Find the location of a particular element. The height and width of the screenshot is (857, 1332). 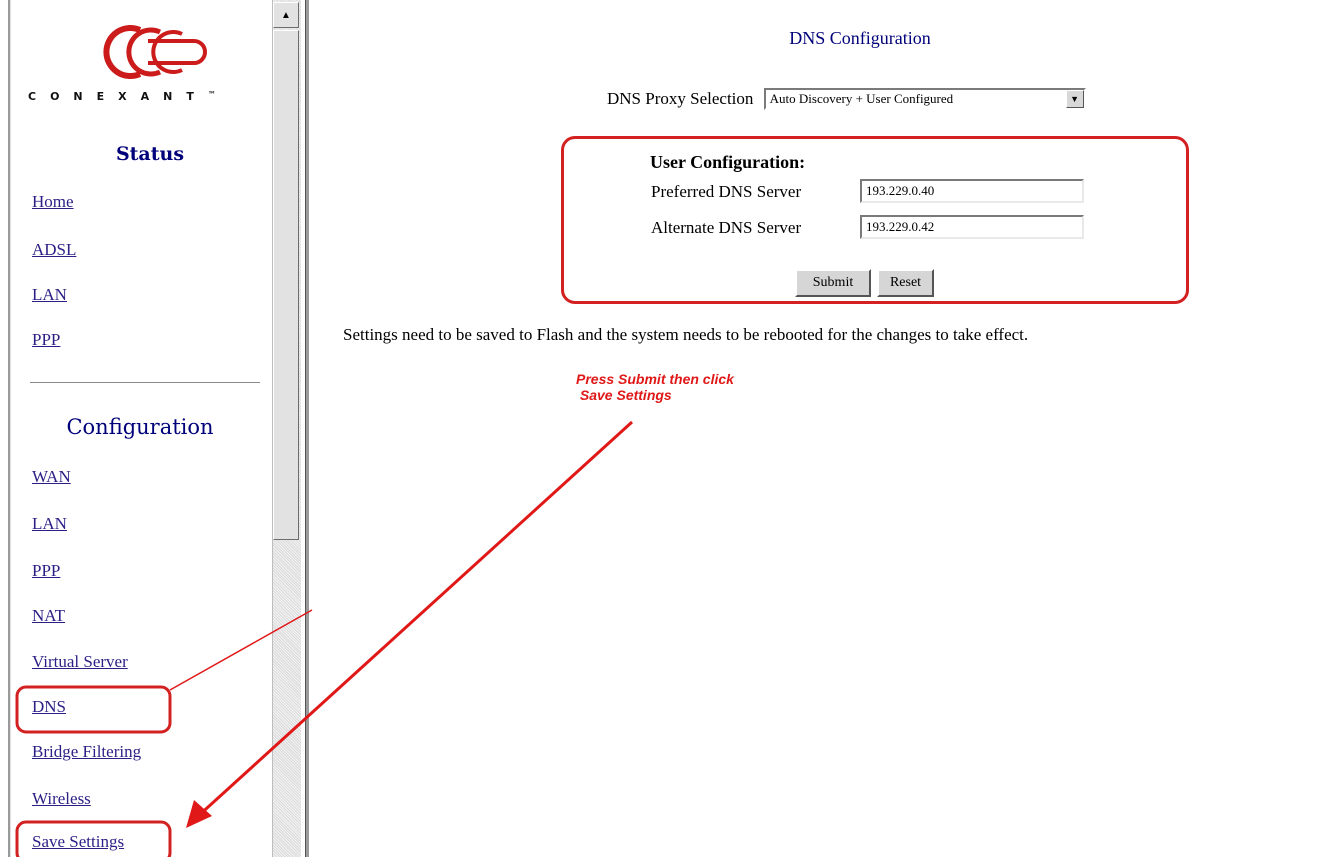

frame-splitter is located at coordinates (307, 428).